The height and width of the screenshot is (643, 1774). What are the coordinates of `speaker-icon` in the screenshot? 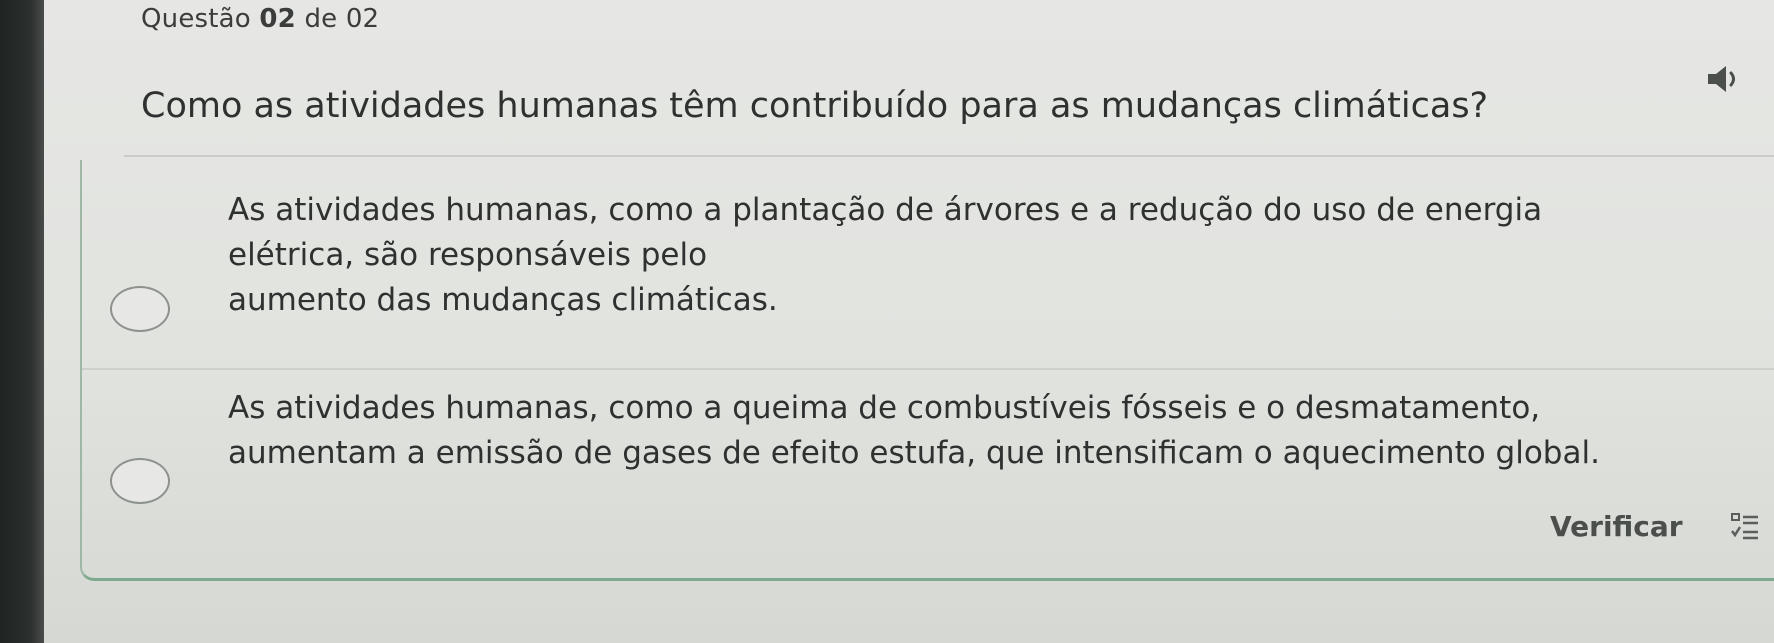 It's located at (1724, 79).